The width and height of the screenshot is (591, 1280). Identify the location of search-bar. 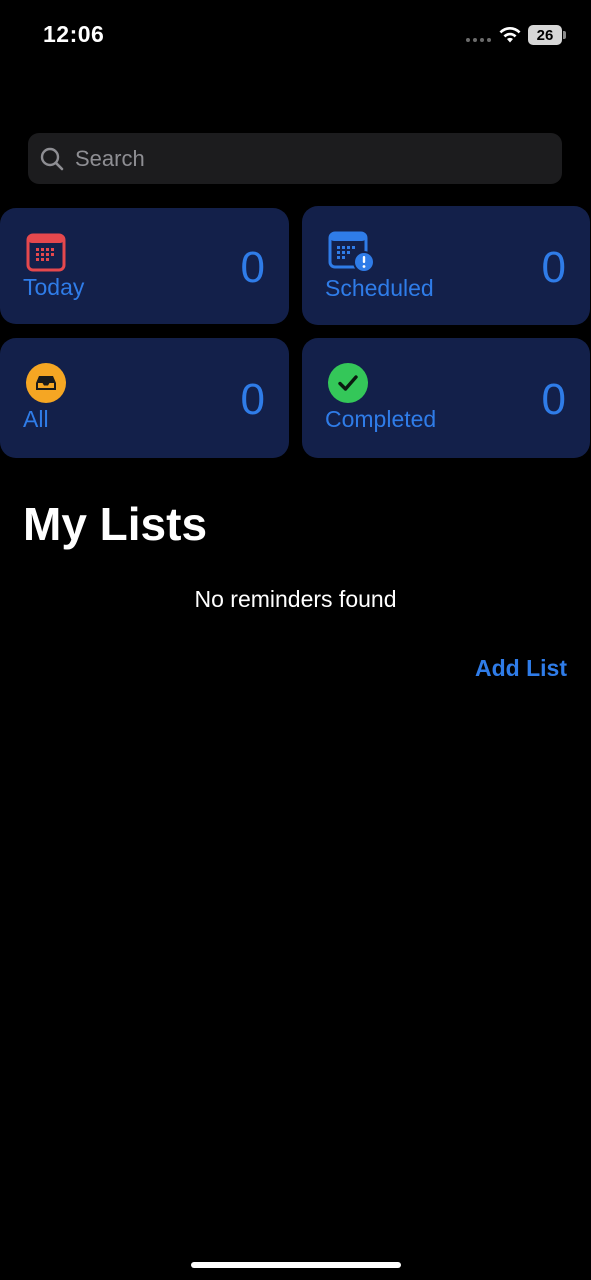
(295, 158).